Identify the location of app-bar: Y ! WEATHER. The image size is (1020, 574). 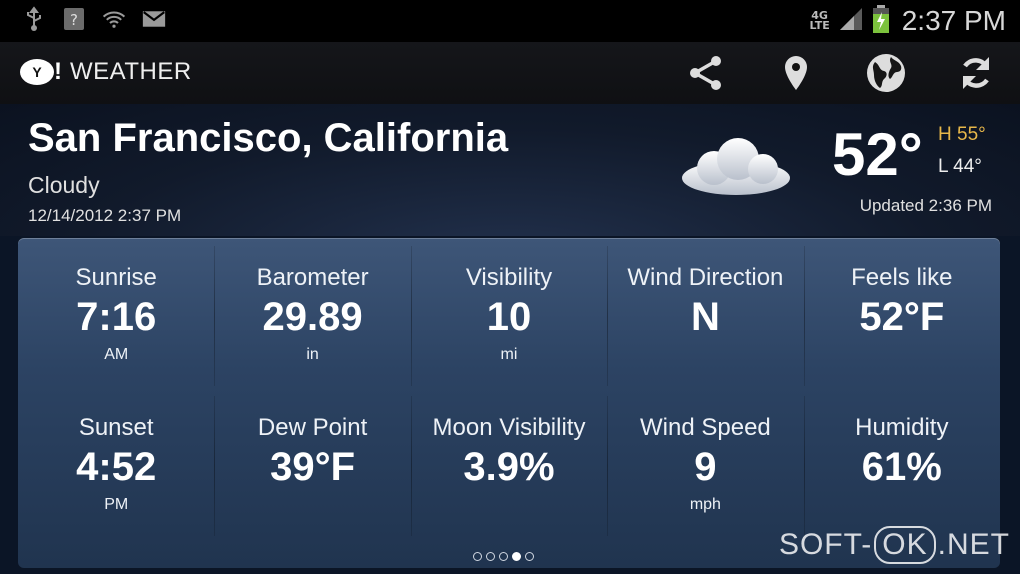
(510, 73).